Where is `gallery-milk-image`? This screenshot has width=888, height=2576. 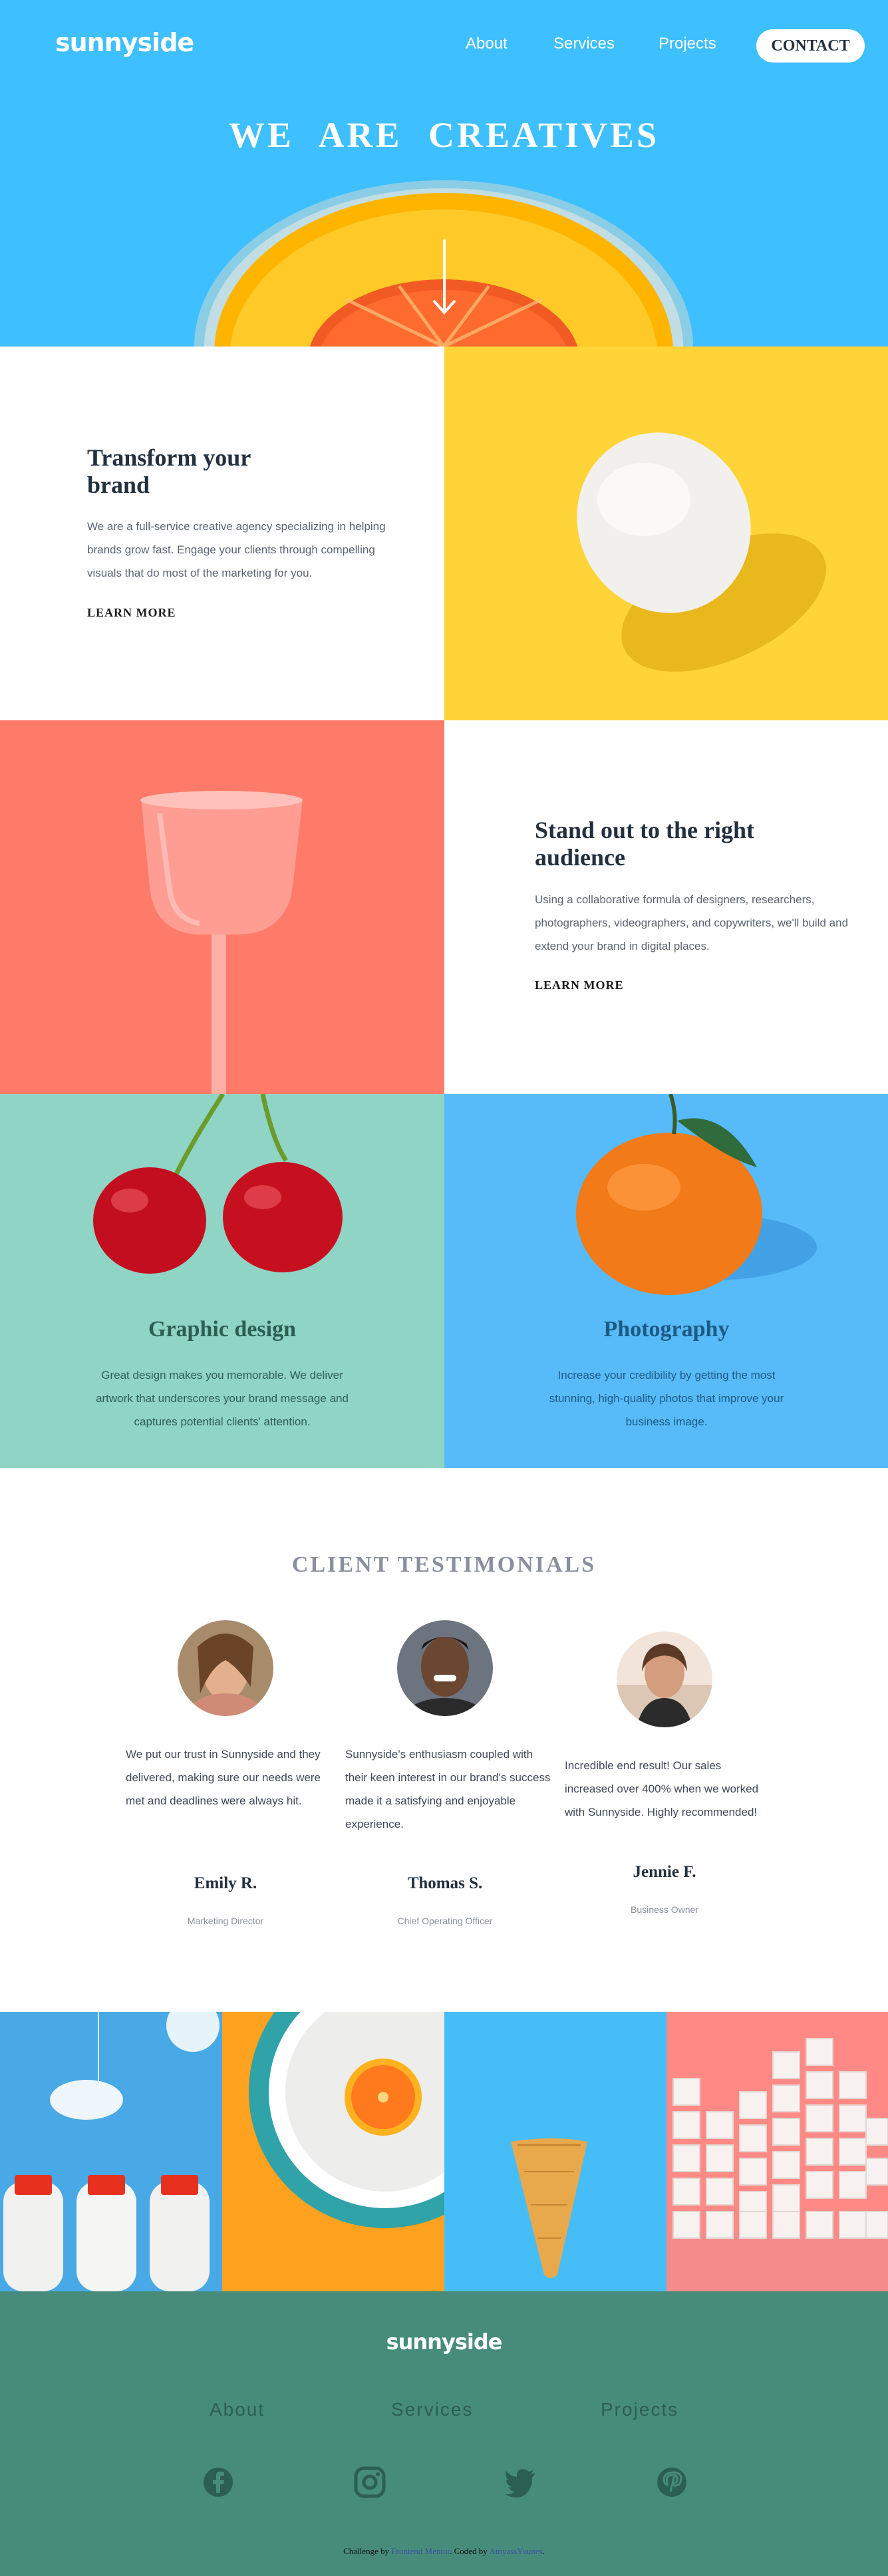
gallery-milk-image is located at coordinates (111, 2151).